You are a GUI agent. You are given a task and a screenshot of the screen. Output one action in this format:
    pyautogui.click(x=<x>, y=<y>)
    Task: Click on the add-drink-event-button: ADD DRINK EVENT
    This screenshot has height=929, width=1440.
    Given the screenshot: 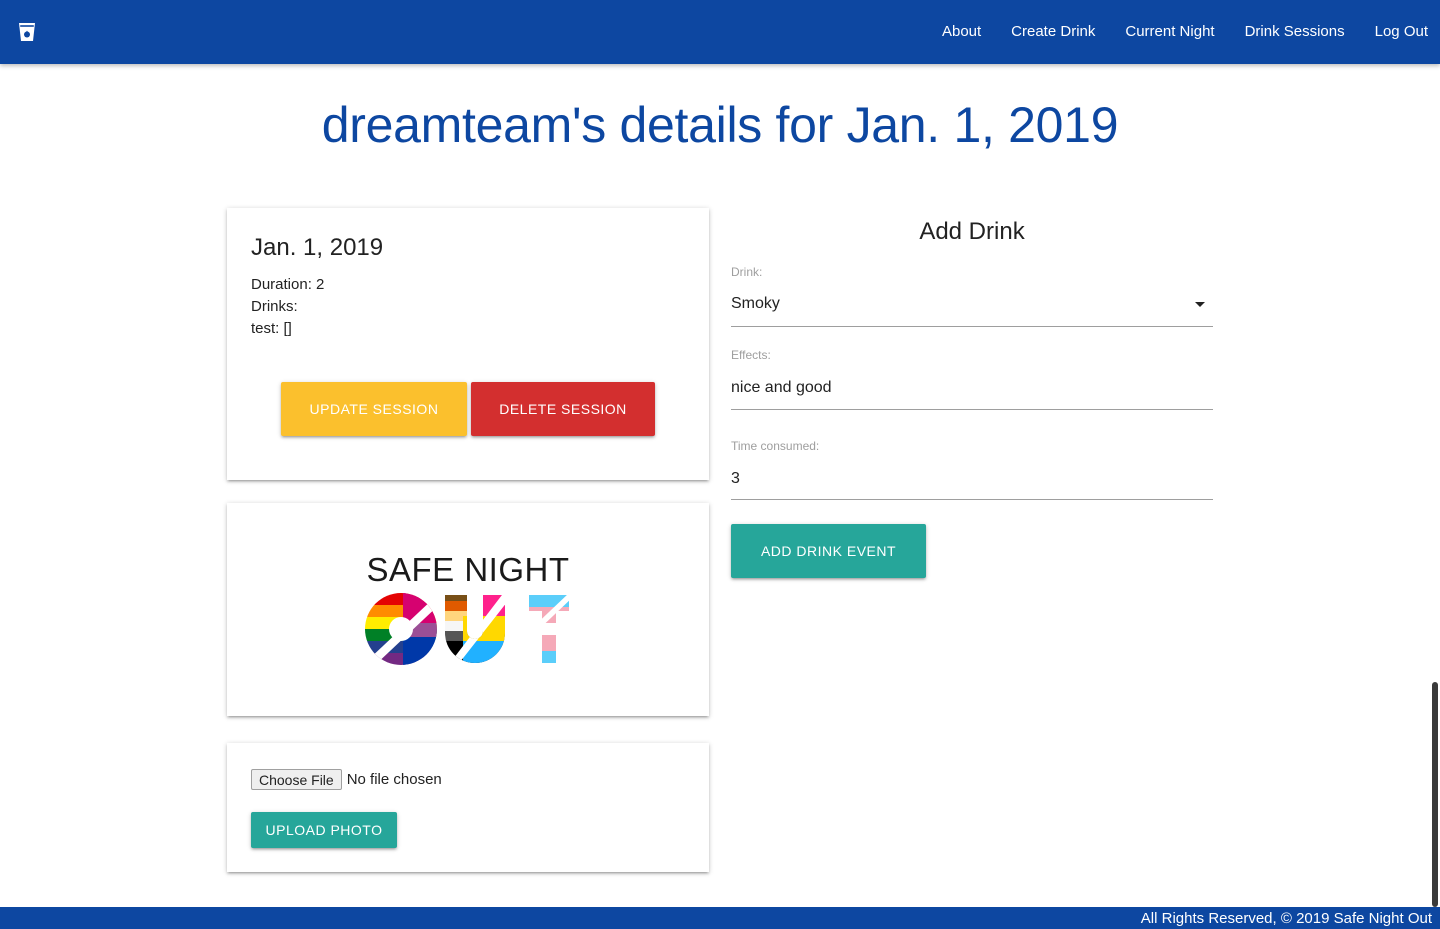 What is the action you would take?
    pyautogui.click(x=828, y=551)
    